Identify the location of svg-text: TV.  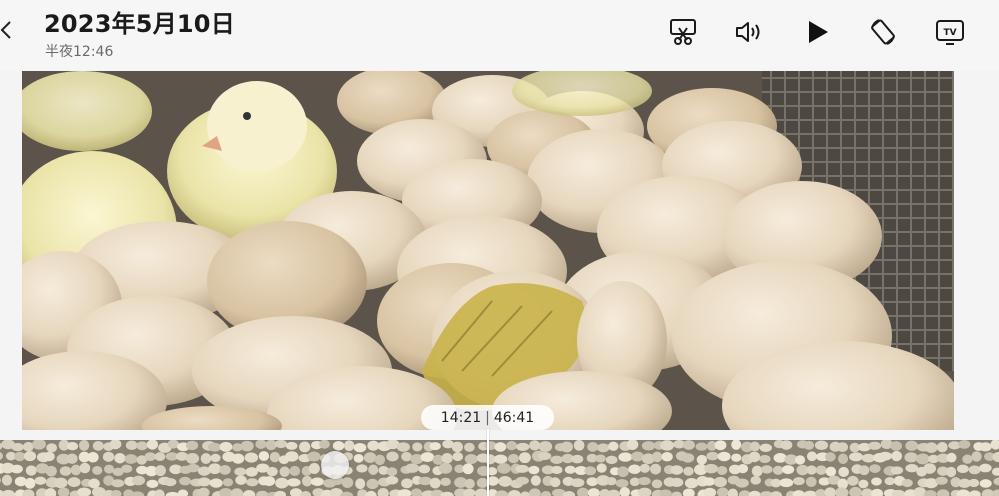
(949, 33).